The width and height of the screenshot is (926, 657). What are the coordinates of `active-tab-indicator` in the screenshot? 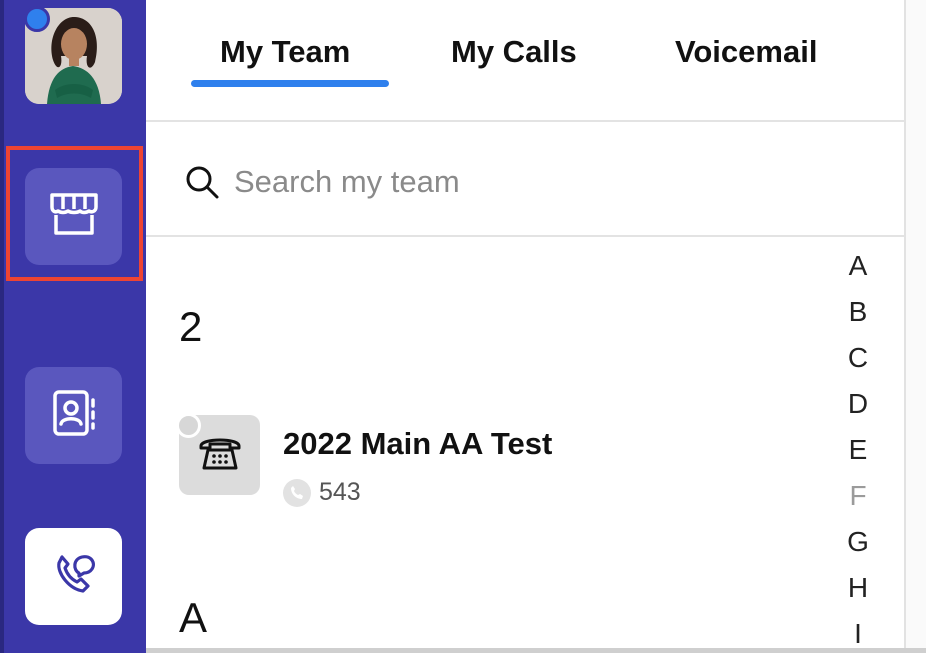 It's located at (290, 83).